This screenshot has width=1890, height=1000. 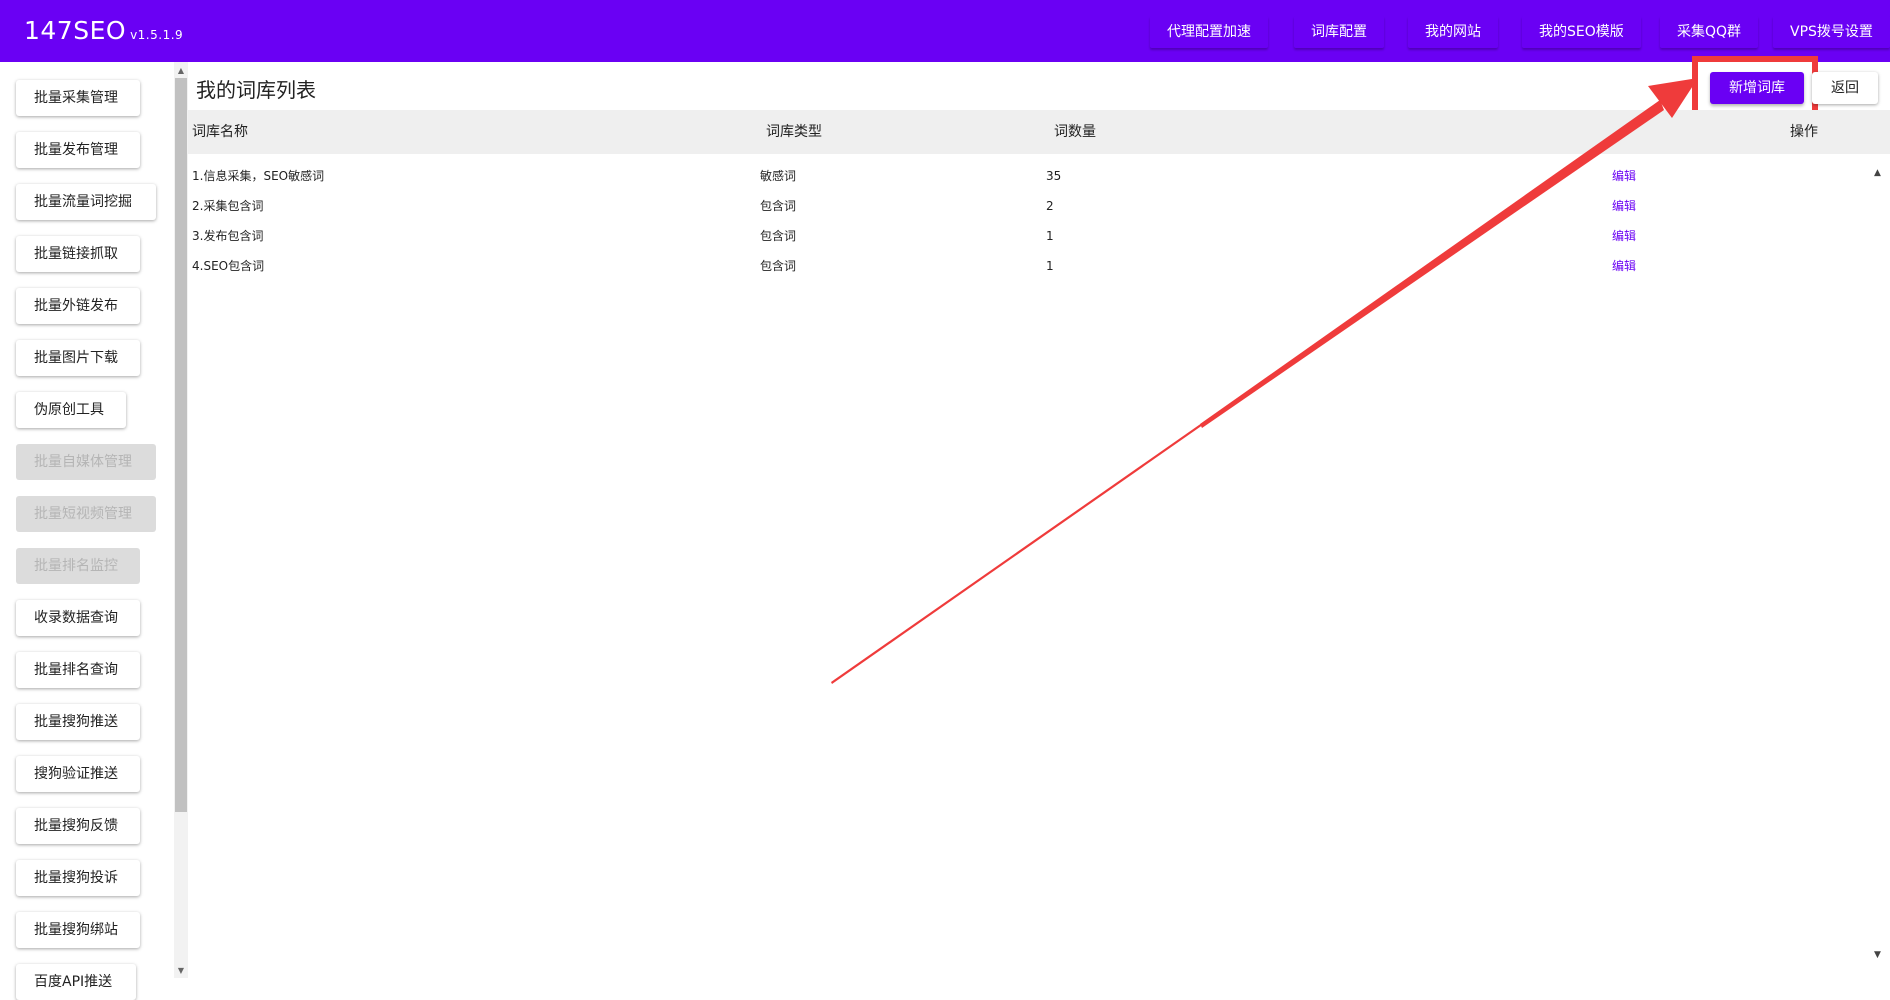 I want to click on sidebar-item-sogou-feedback: 批量搜狗反馈, so click(x=78, y=826).